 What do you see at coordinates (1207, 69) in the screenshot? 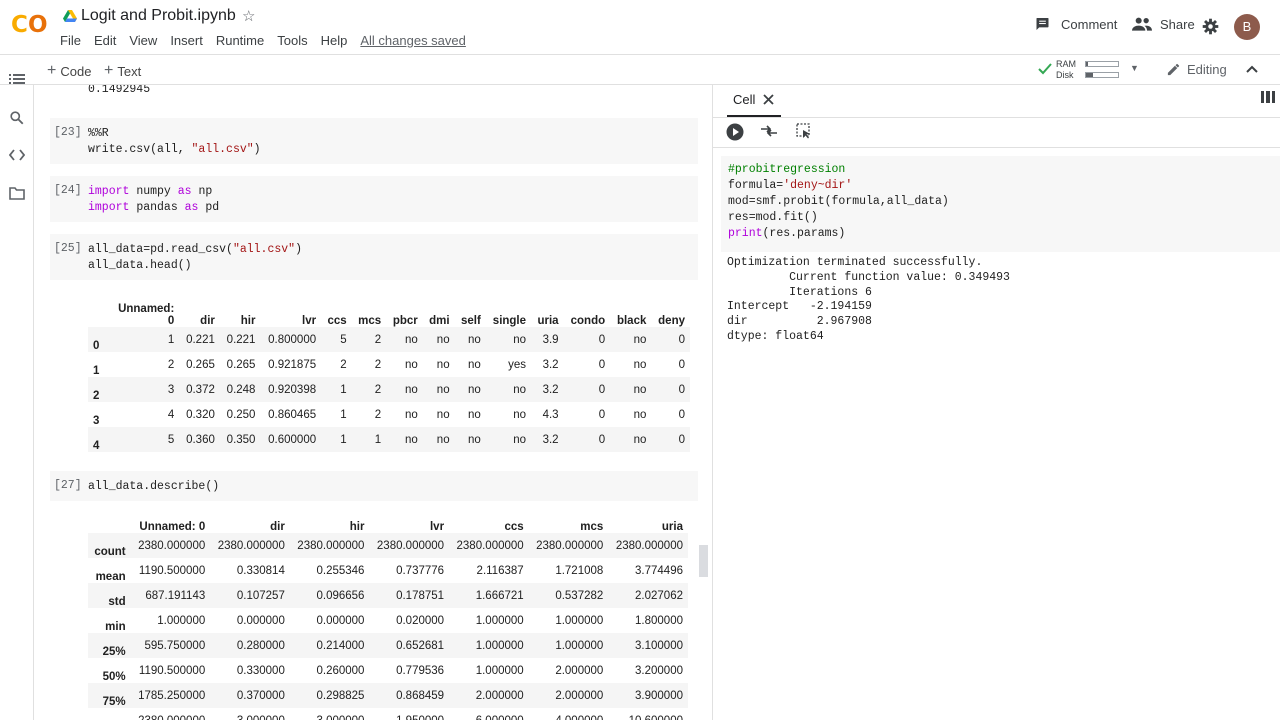
I see `editing-label: Editing` at bounding box center [1207, 69].